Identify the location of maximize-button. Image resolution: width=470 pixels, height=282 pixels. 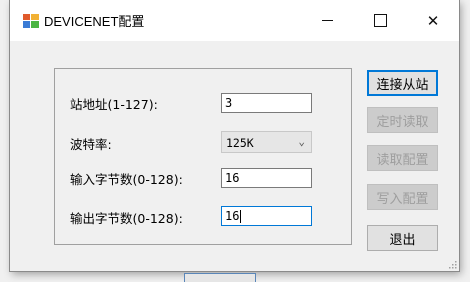
(380, 20).